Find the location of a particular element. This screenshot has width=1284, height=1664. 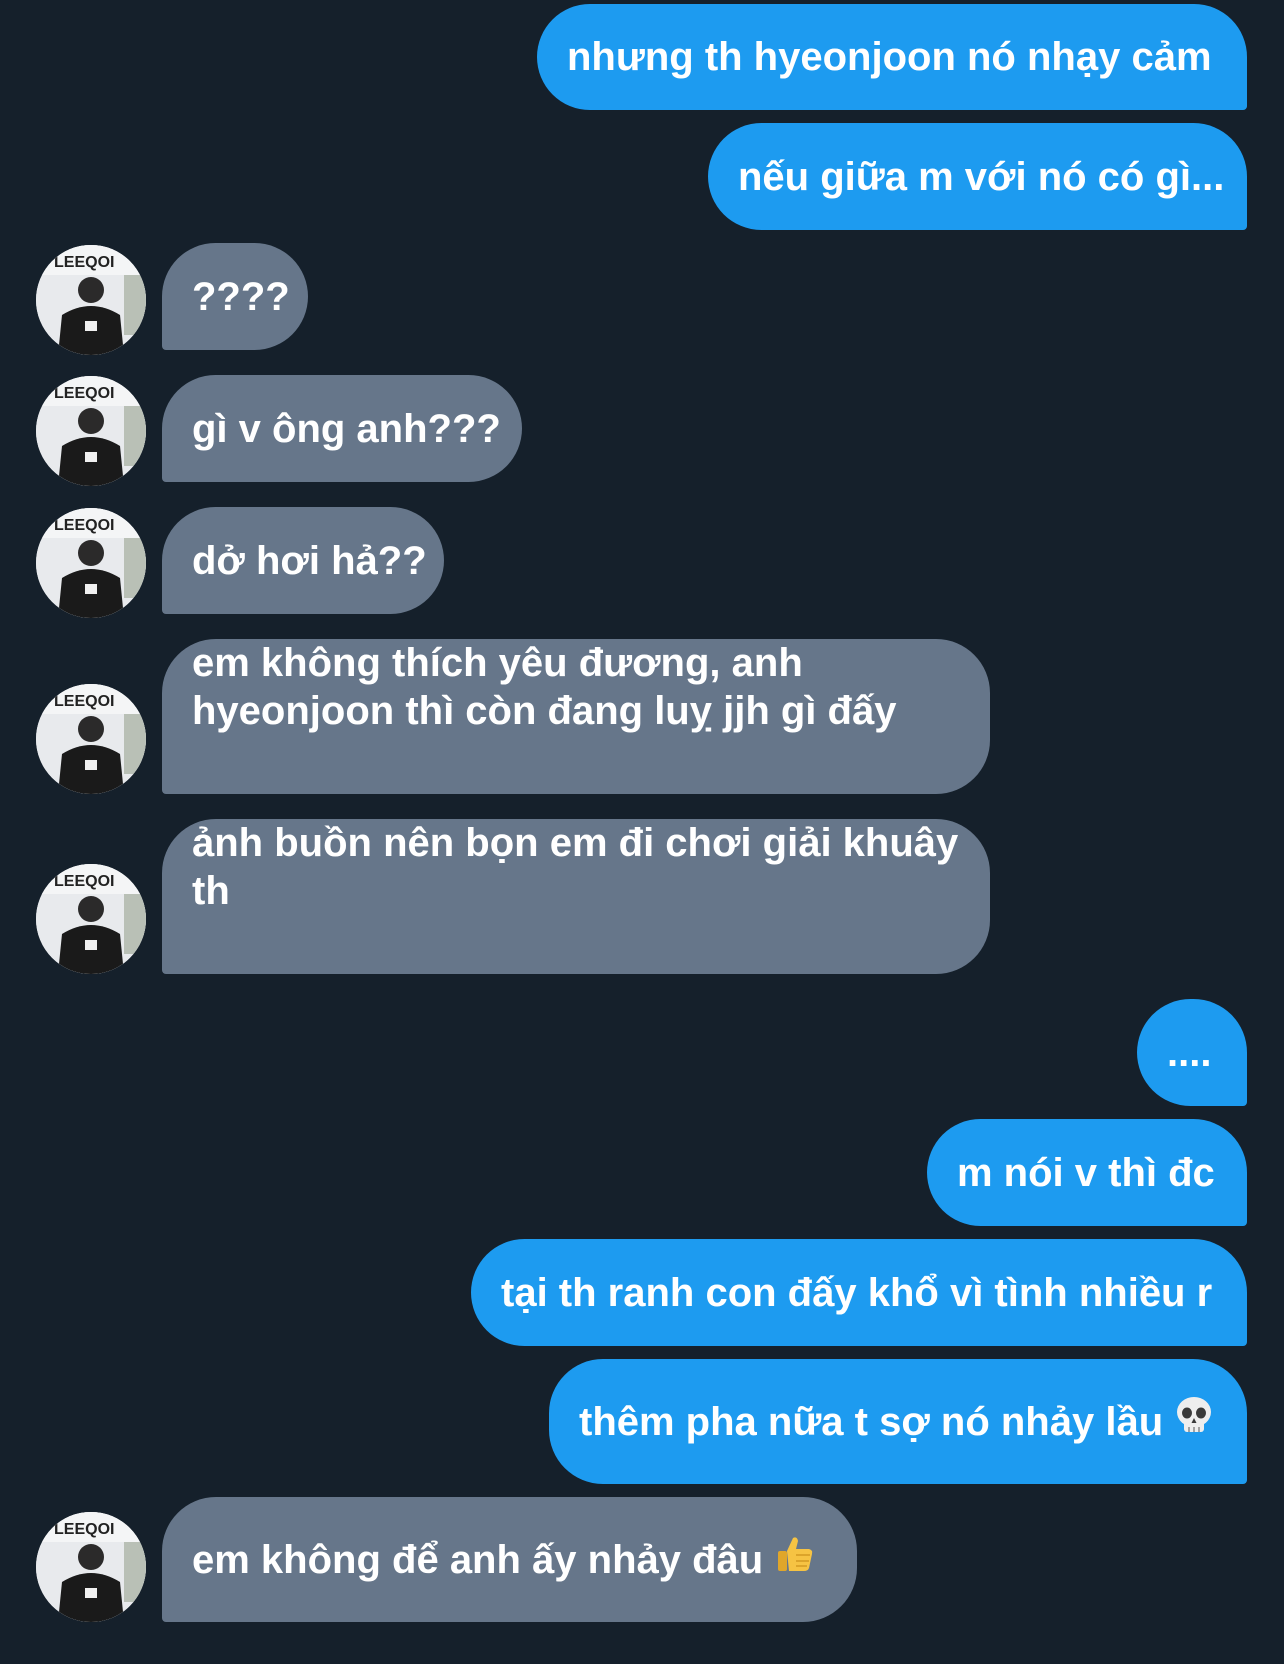

skull-emoji is located at coordinates (1194, 1421).